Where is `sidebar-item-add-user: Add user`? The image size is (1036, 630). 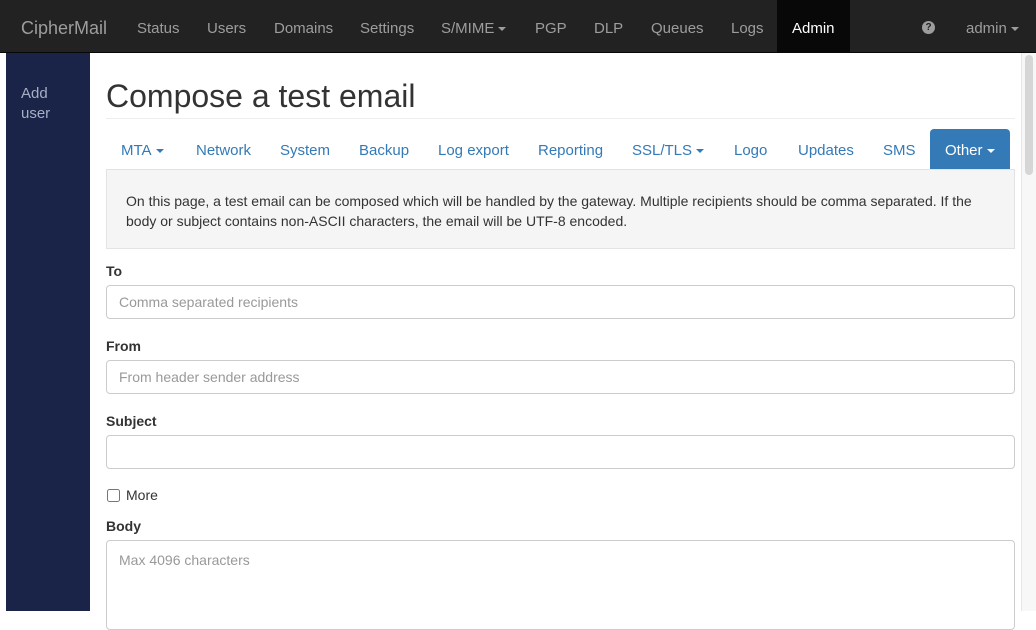 sidebar-item-add-user: Add user is located at coordinates (51, 104).